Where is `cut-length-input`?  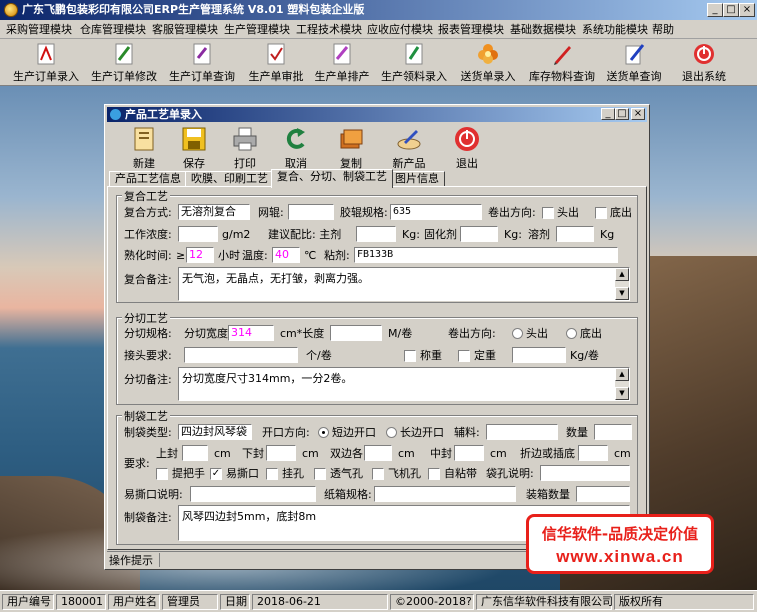 cut-length-input is located at coordinates (356, 333).